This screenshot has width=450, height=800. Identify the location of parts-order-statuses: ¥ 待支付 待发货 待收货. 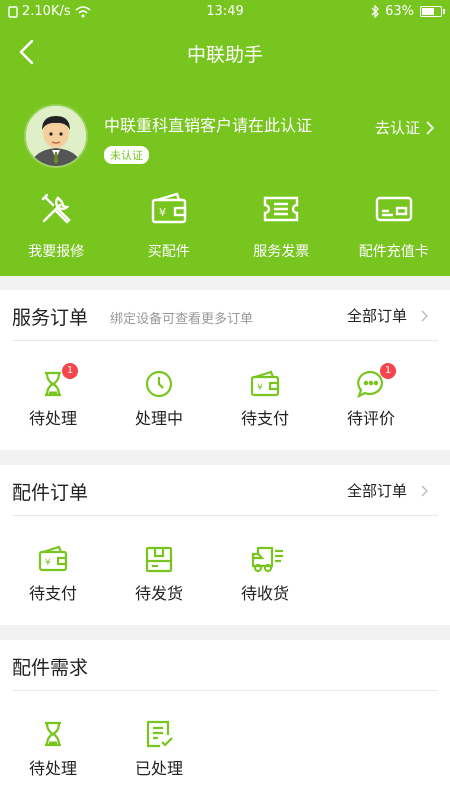
(225, 560).